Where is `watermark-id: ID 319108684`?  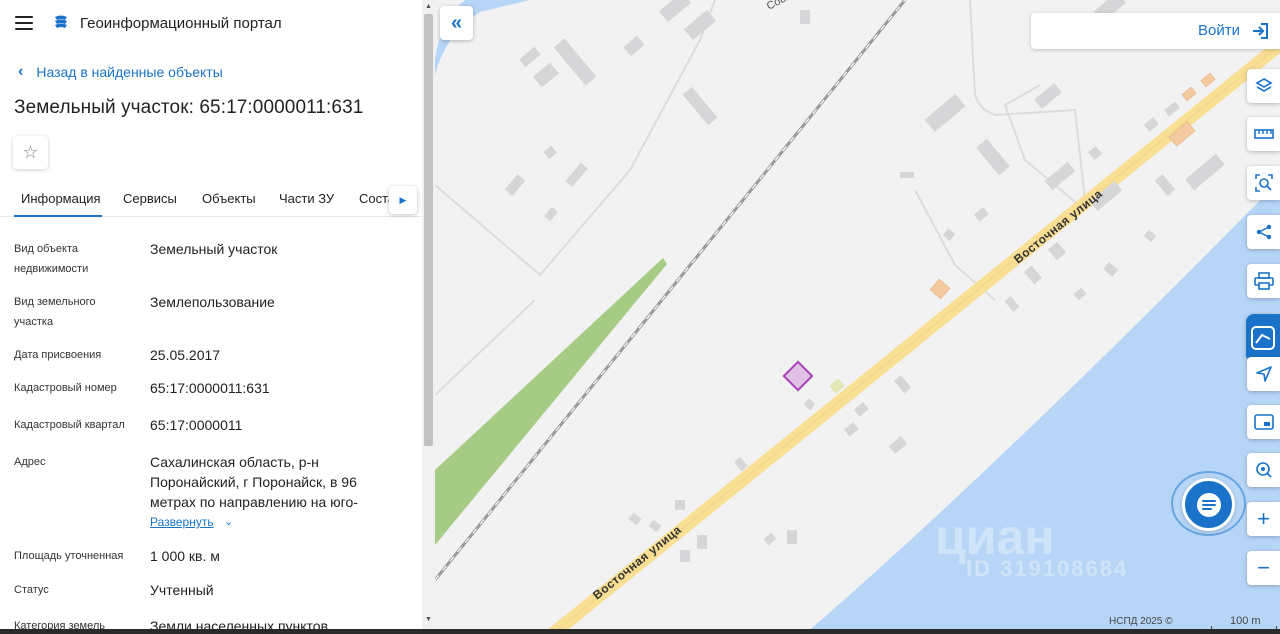 watermark-id: ID 319108684 is located at coordinates (1047, 568).